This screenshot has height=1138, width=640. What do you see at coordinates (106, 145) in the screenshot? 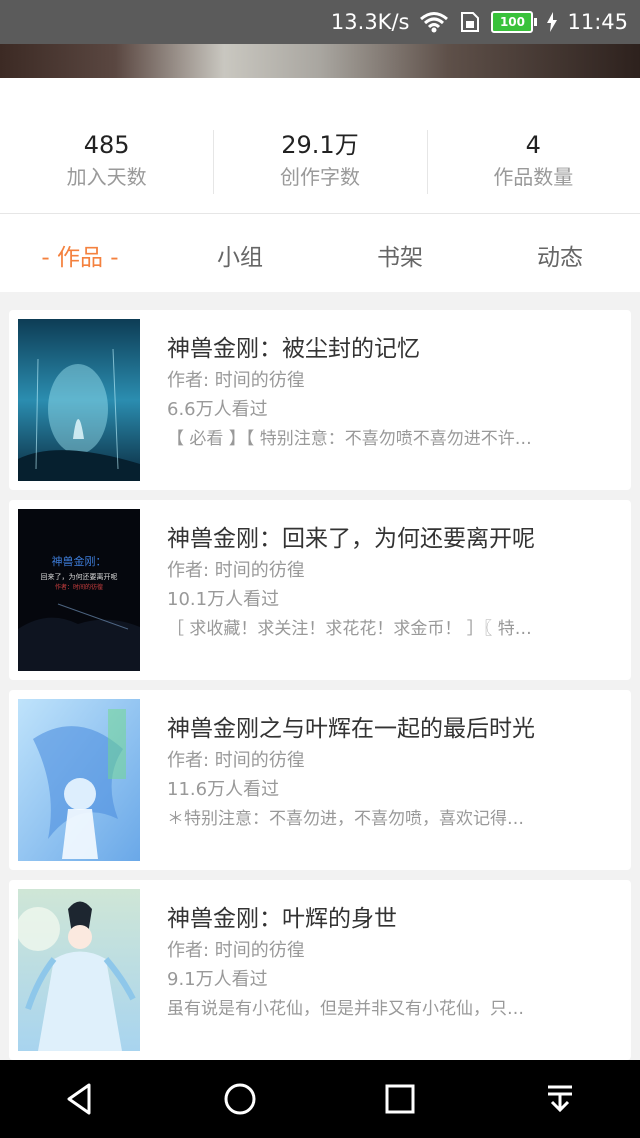
I see `stat-value: 485` at bounding box center [106, 145].